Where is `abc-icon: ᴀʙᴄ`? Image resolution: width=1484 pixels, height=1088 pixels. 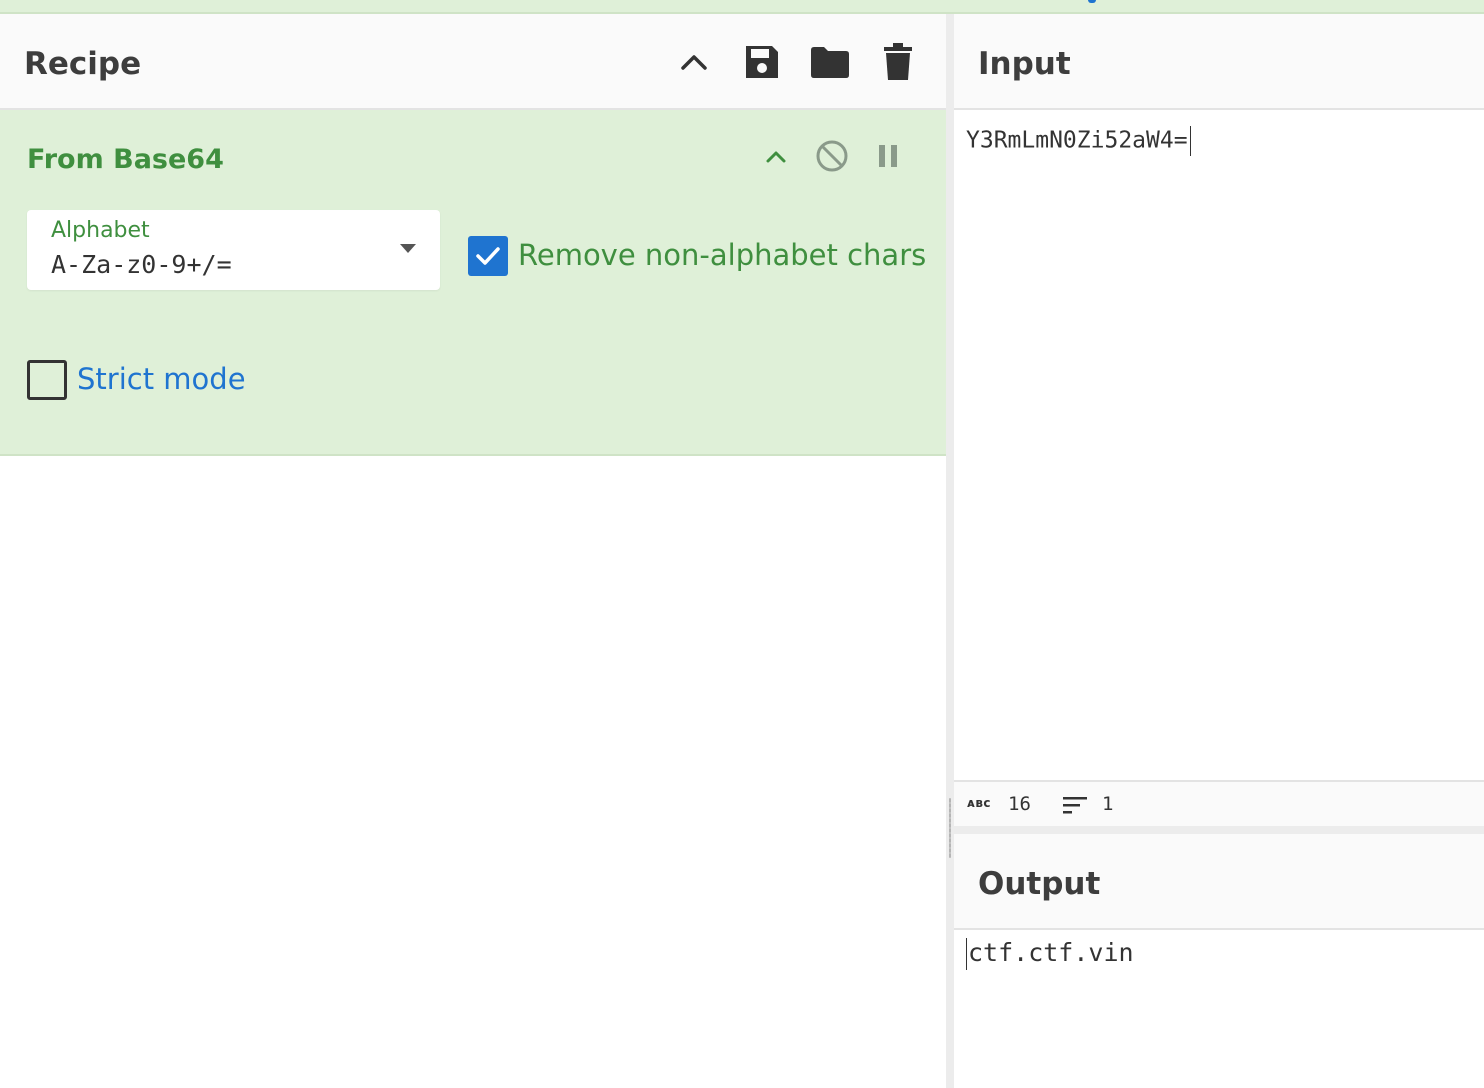
abc-icon: ᴀʙᴄ is located at coordinates (979, 803).